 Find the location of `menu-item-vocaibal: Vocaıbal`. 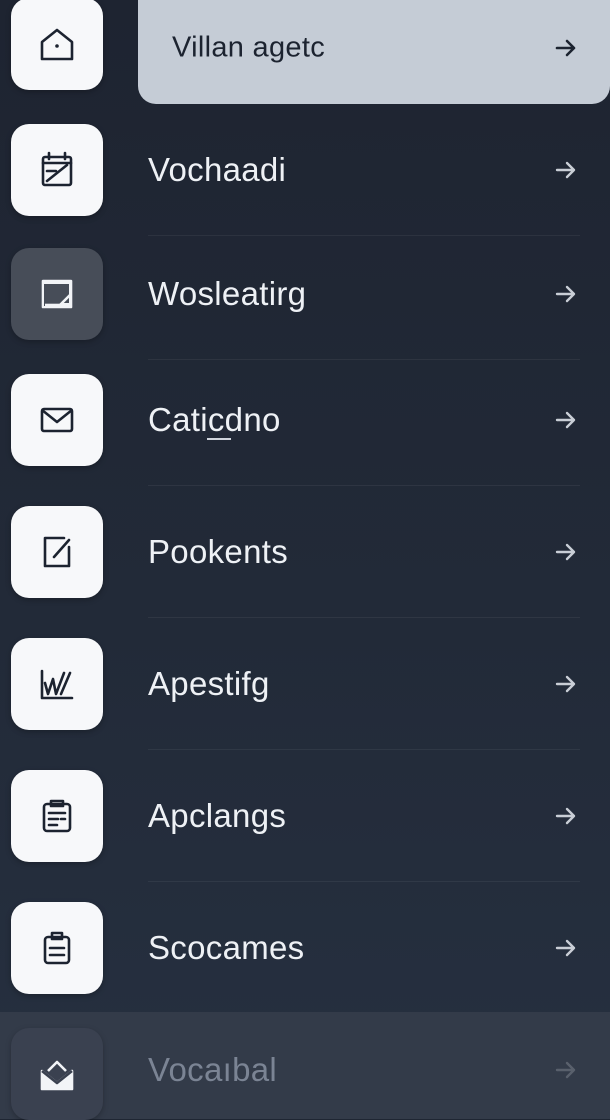

menu-item-vocaibal: Vocaıbal is located at coordinates (305, 1066).